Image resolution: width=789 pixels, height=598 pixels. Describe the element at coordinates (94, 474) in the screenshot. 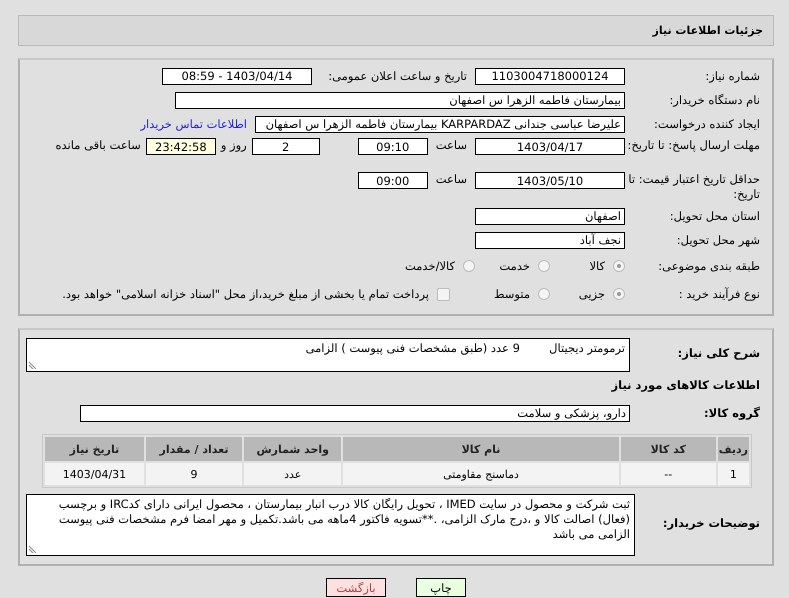

I see `table-cell: 1403/04/31` at that location.